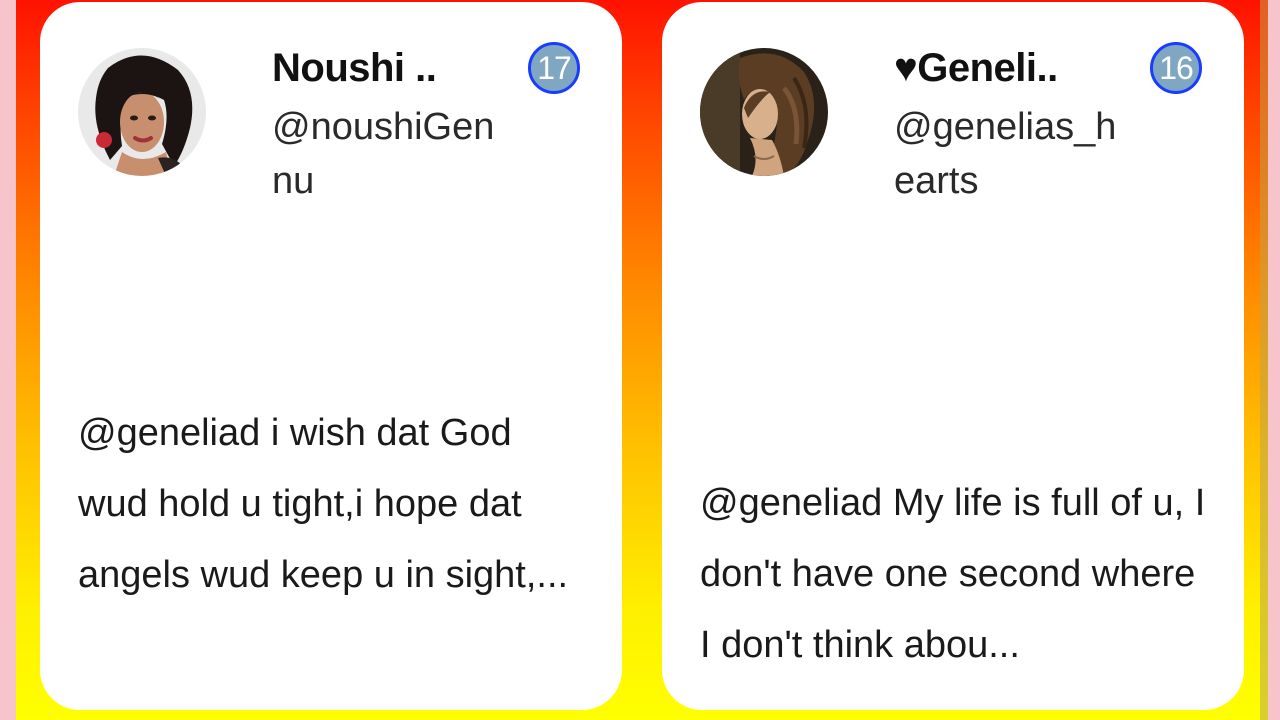 The width and height of the screenshot is (1280, 720). What do you see at coordinates (390, 154) in the screenshot?
I see `user-handle: @noushiGennu` at bounding box center [390, 154].